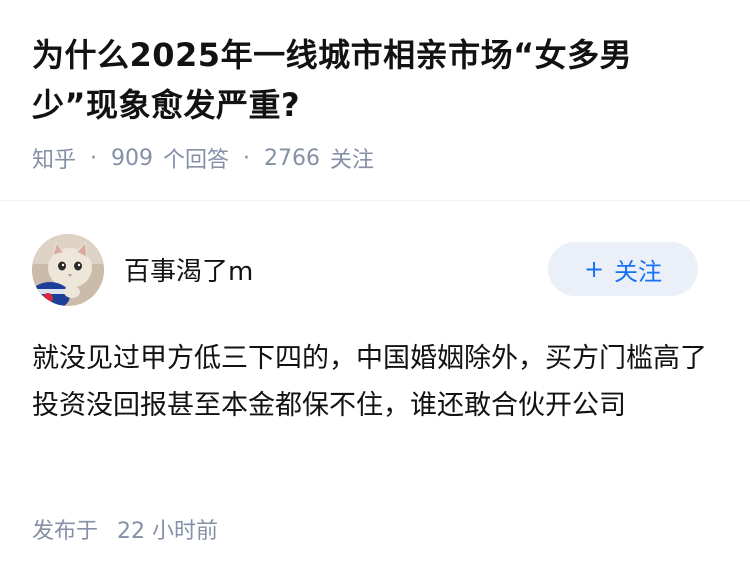 The image size is (750, 580). Describe the element at coordinates (65, 531) in the screenshot. I see `published-label: 发布于` at that location.